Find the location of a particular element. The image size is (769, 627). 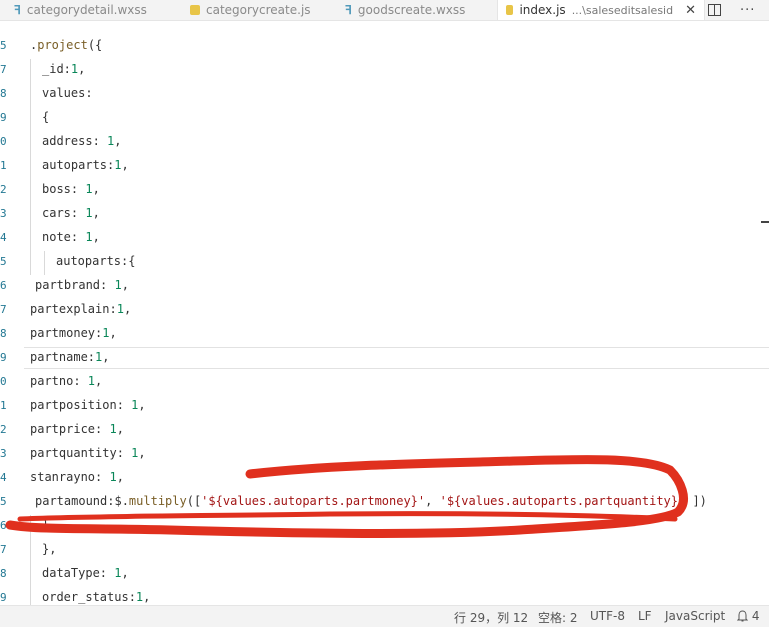

code-line: 0 address: 1, is located at coordinates (384, 143).